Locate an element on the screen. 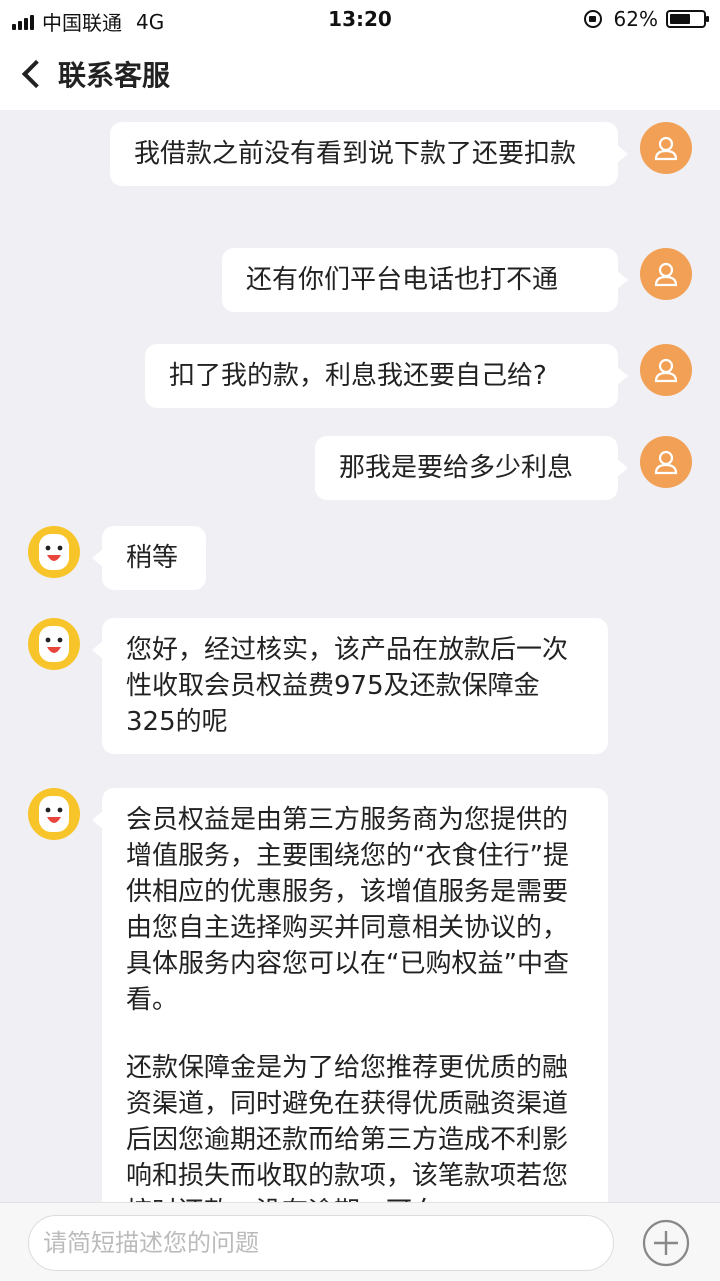 This screenshot has height=1281, width=720. message-text: 扣了我的款，利息我还要自己给? is located at coordinates (358, 376).